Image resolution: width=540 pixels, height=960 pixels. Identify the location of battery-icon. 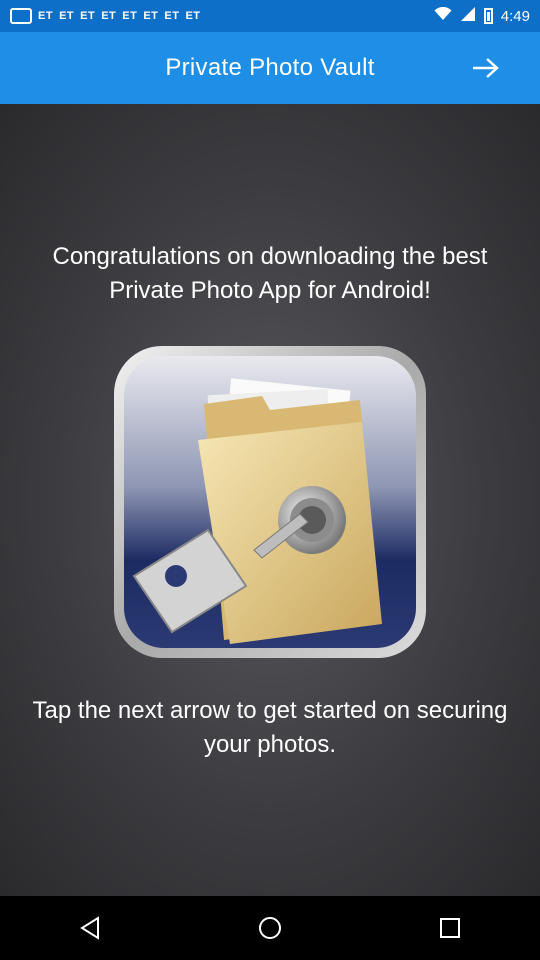
(488, 16).